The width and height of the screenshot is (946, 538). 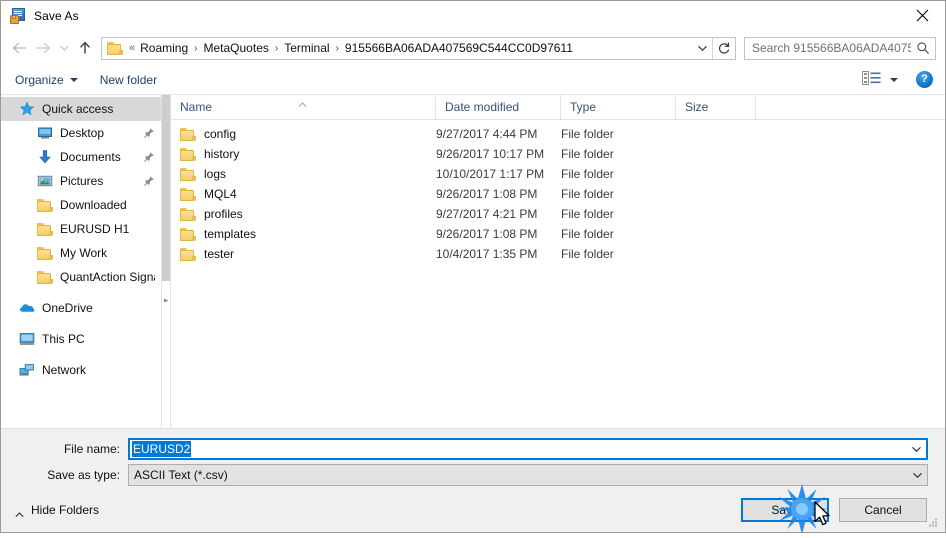 I want to click on sidebar-item-documents: Documents, so click(x=81, y=157).